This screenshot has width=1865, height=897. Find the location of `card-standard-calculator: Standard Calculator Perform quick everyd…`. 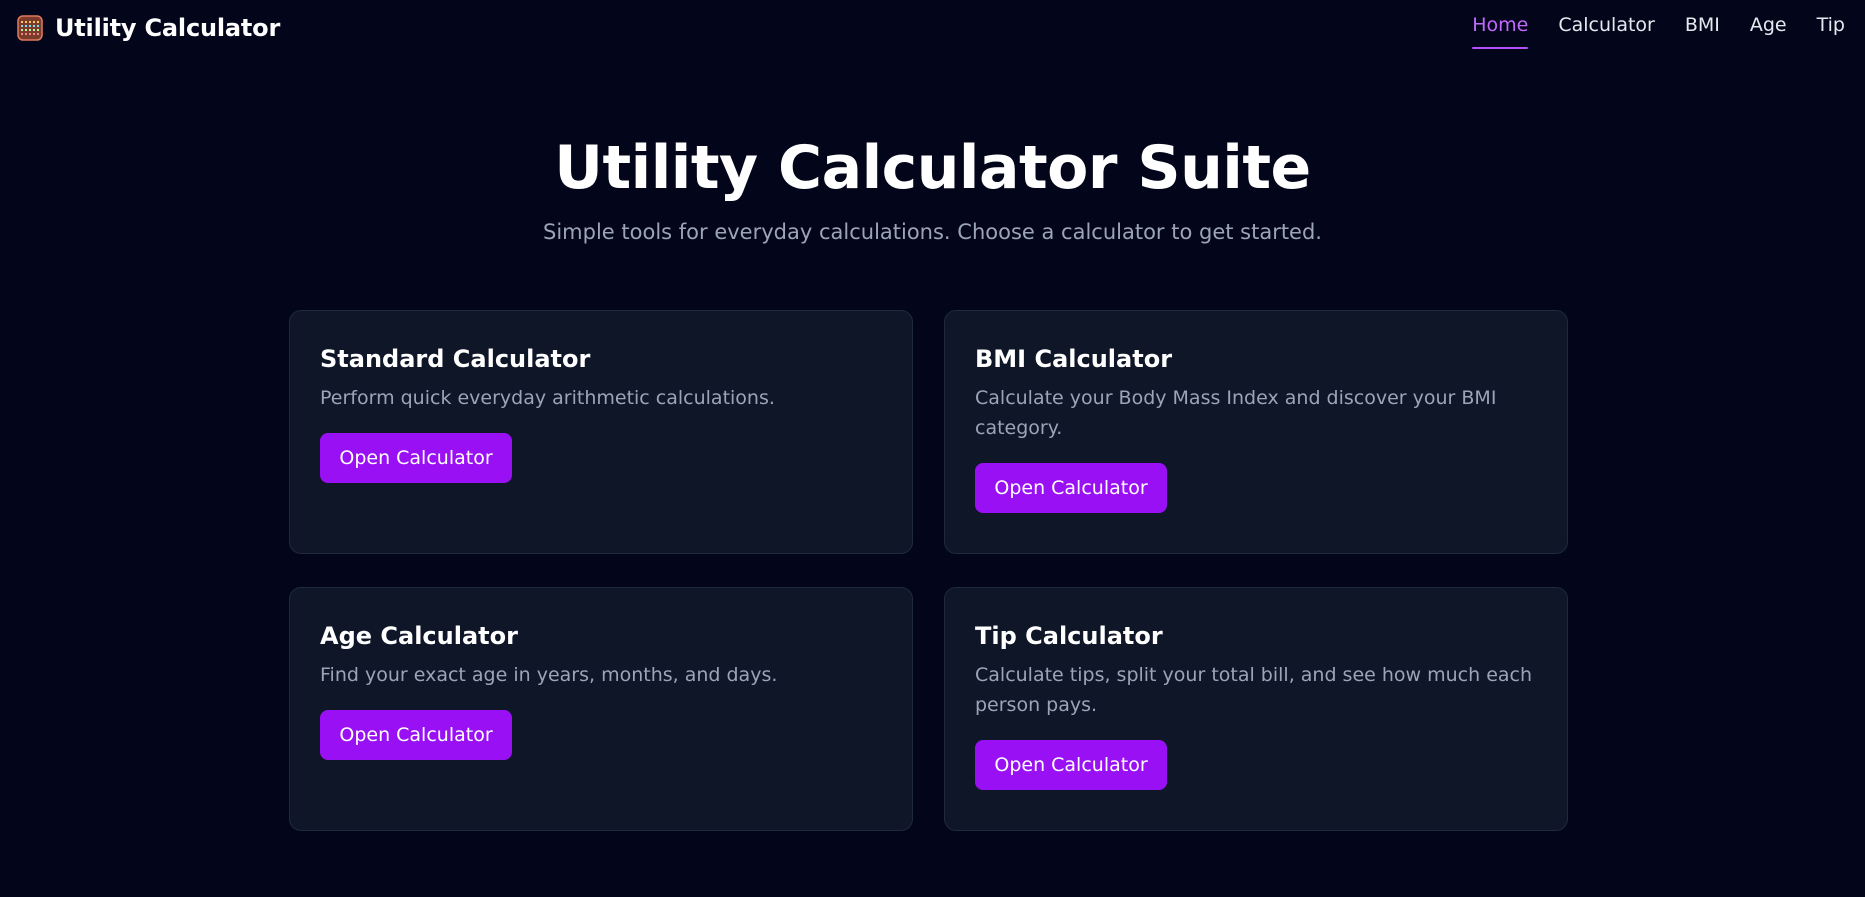

card-standard-calculator: Standard Calculator Perform quick everyd… is located at coordinates (601, 432).